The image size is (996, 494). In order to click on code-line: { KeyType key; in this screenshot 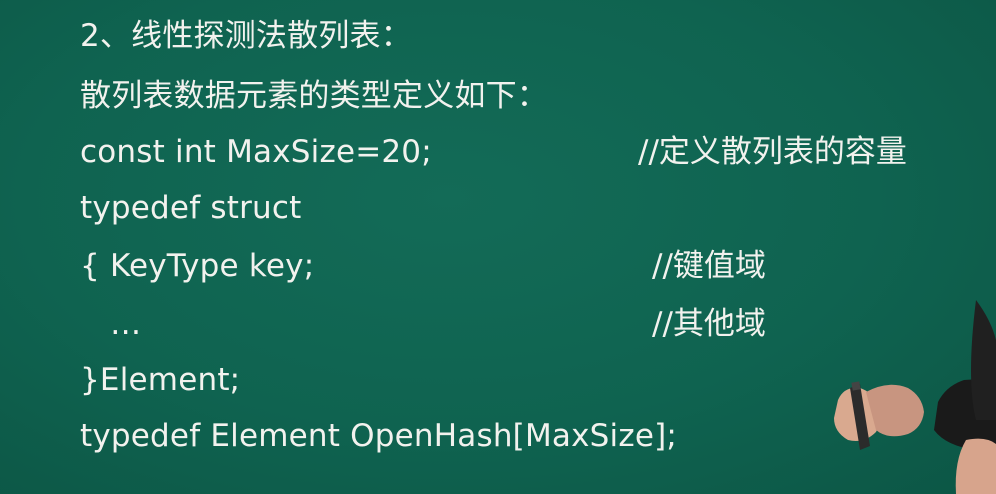, I will do `click(197, 266)`.